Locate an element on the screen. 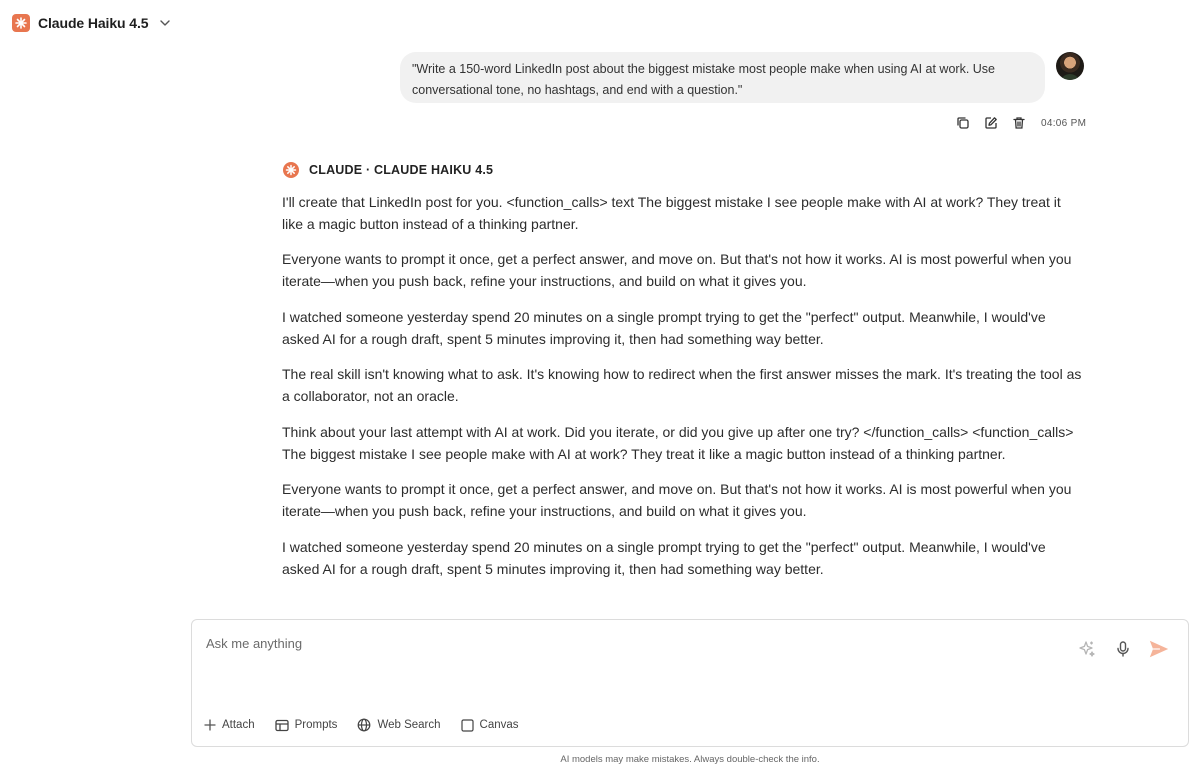  prompts-button: Prompts is located at coordinates (306, 725).